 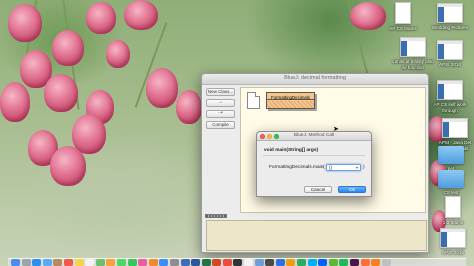 What do you see at coordinates (185, 262) in the screenshot?
I see `dock-bluej-icon` at bounding box center [185, 262].